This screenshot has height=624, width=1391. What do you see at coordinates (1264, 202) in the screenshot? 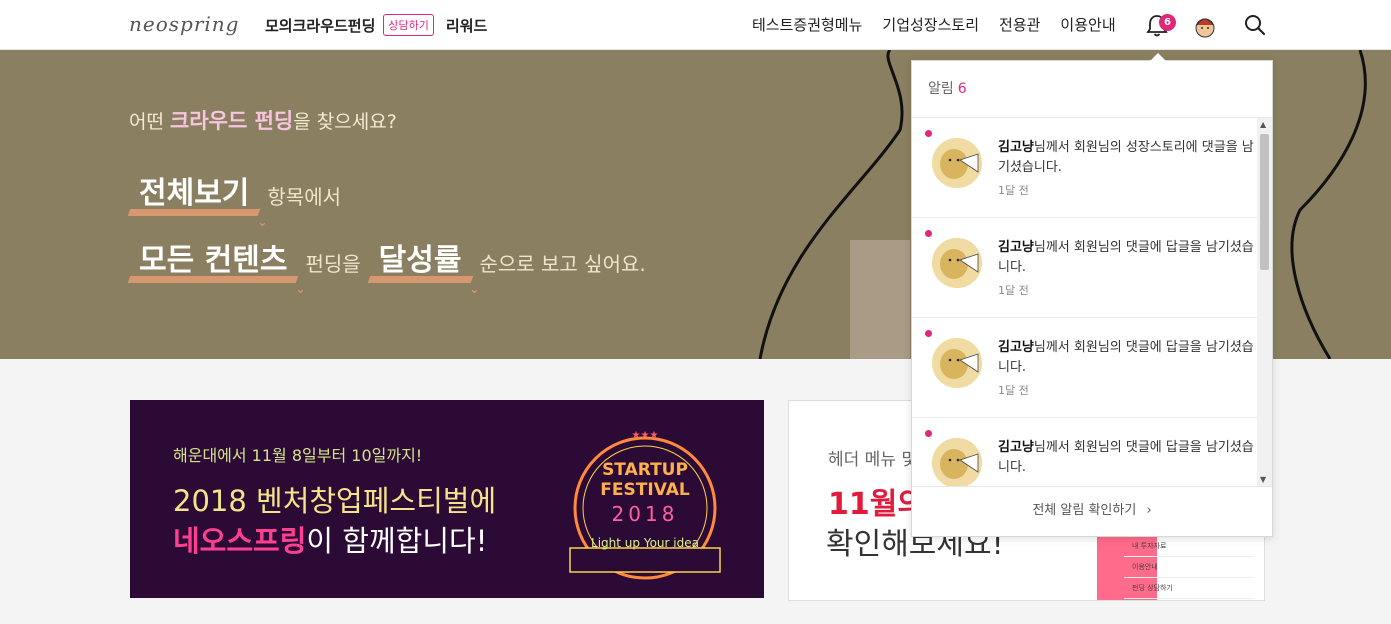
I see `scroll-thumb` at bounding box center [1264, 202].